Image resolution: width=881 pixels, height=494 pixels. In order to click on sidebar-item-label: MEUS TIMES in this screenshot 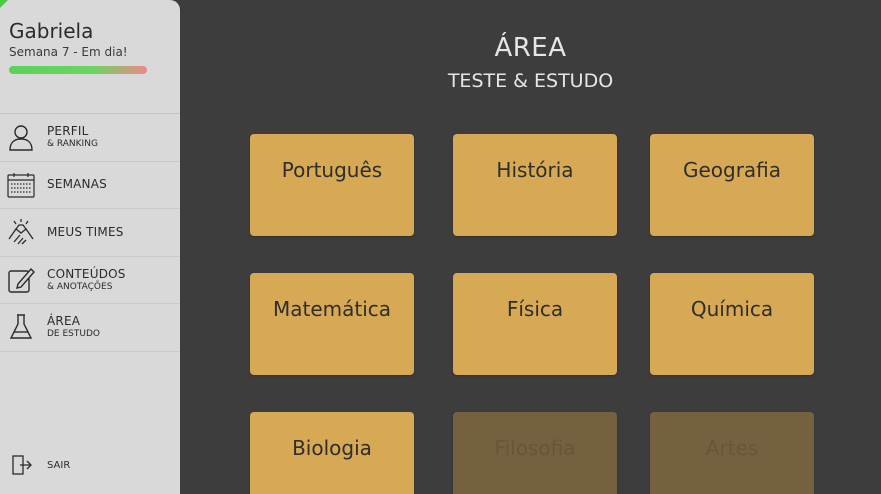, I will do `click(85, 231)`.